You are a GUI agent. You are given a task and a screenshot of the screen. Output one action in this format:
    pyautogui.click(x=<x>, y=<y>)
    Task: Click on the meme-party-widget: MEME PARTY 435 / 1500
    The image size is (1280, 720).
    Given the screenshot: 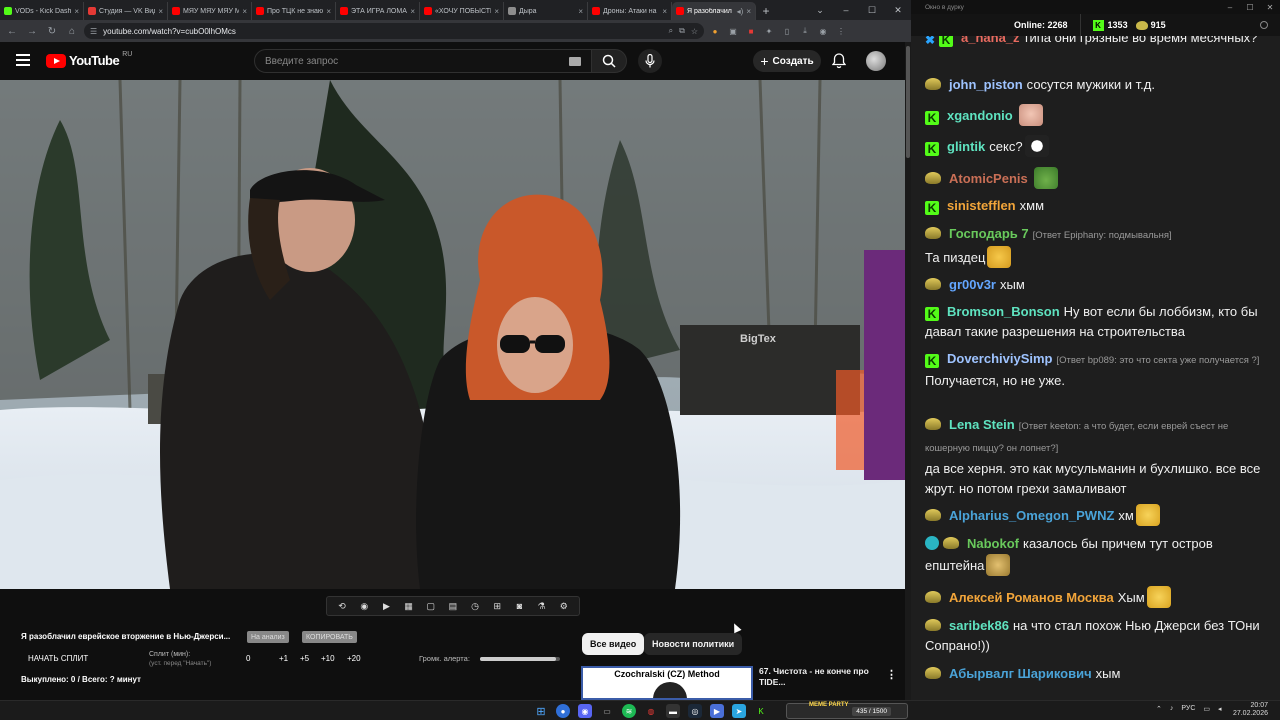 What is the action you would take?
    pyautogui.click(x=847, y=710)
    